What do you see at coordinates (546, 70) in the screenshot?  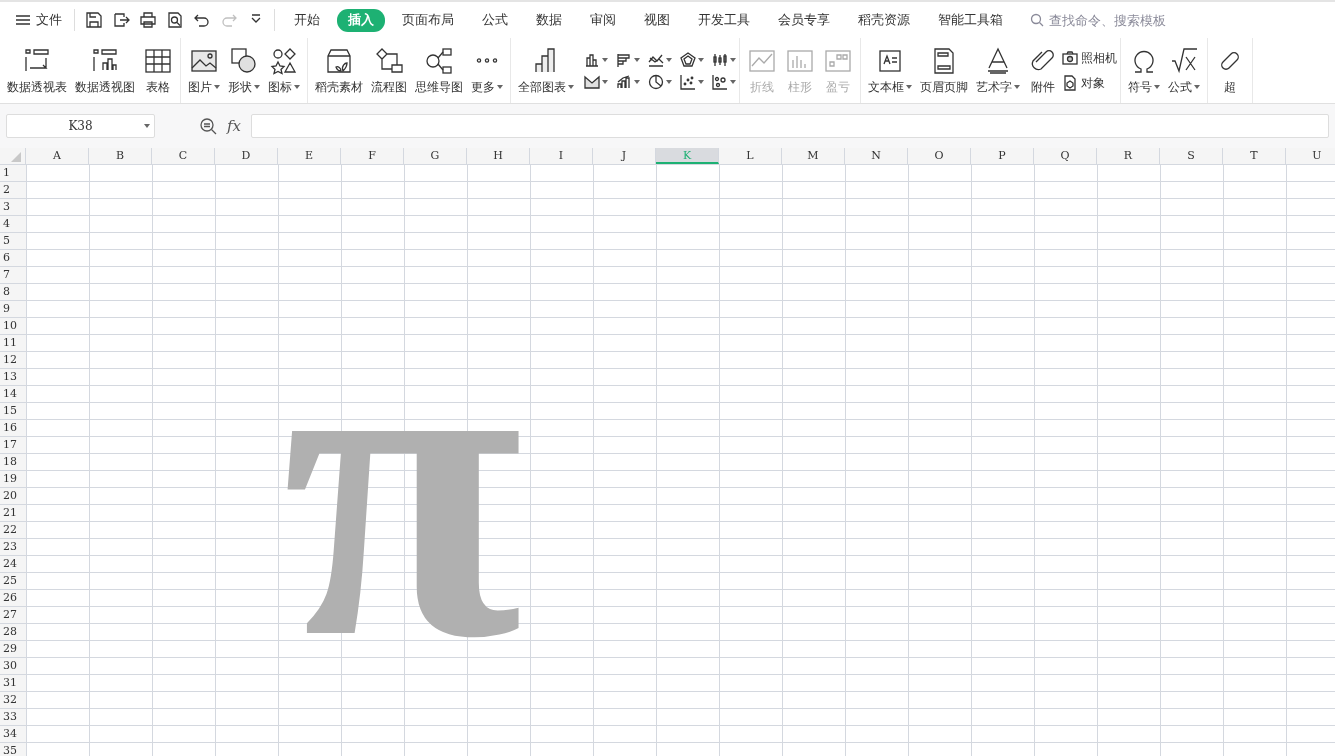 I see `ribbon-button: 全部图表` at bounding box center [546, 70].